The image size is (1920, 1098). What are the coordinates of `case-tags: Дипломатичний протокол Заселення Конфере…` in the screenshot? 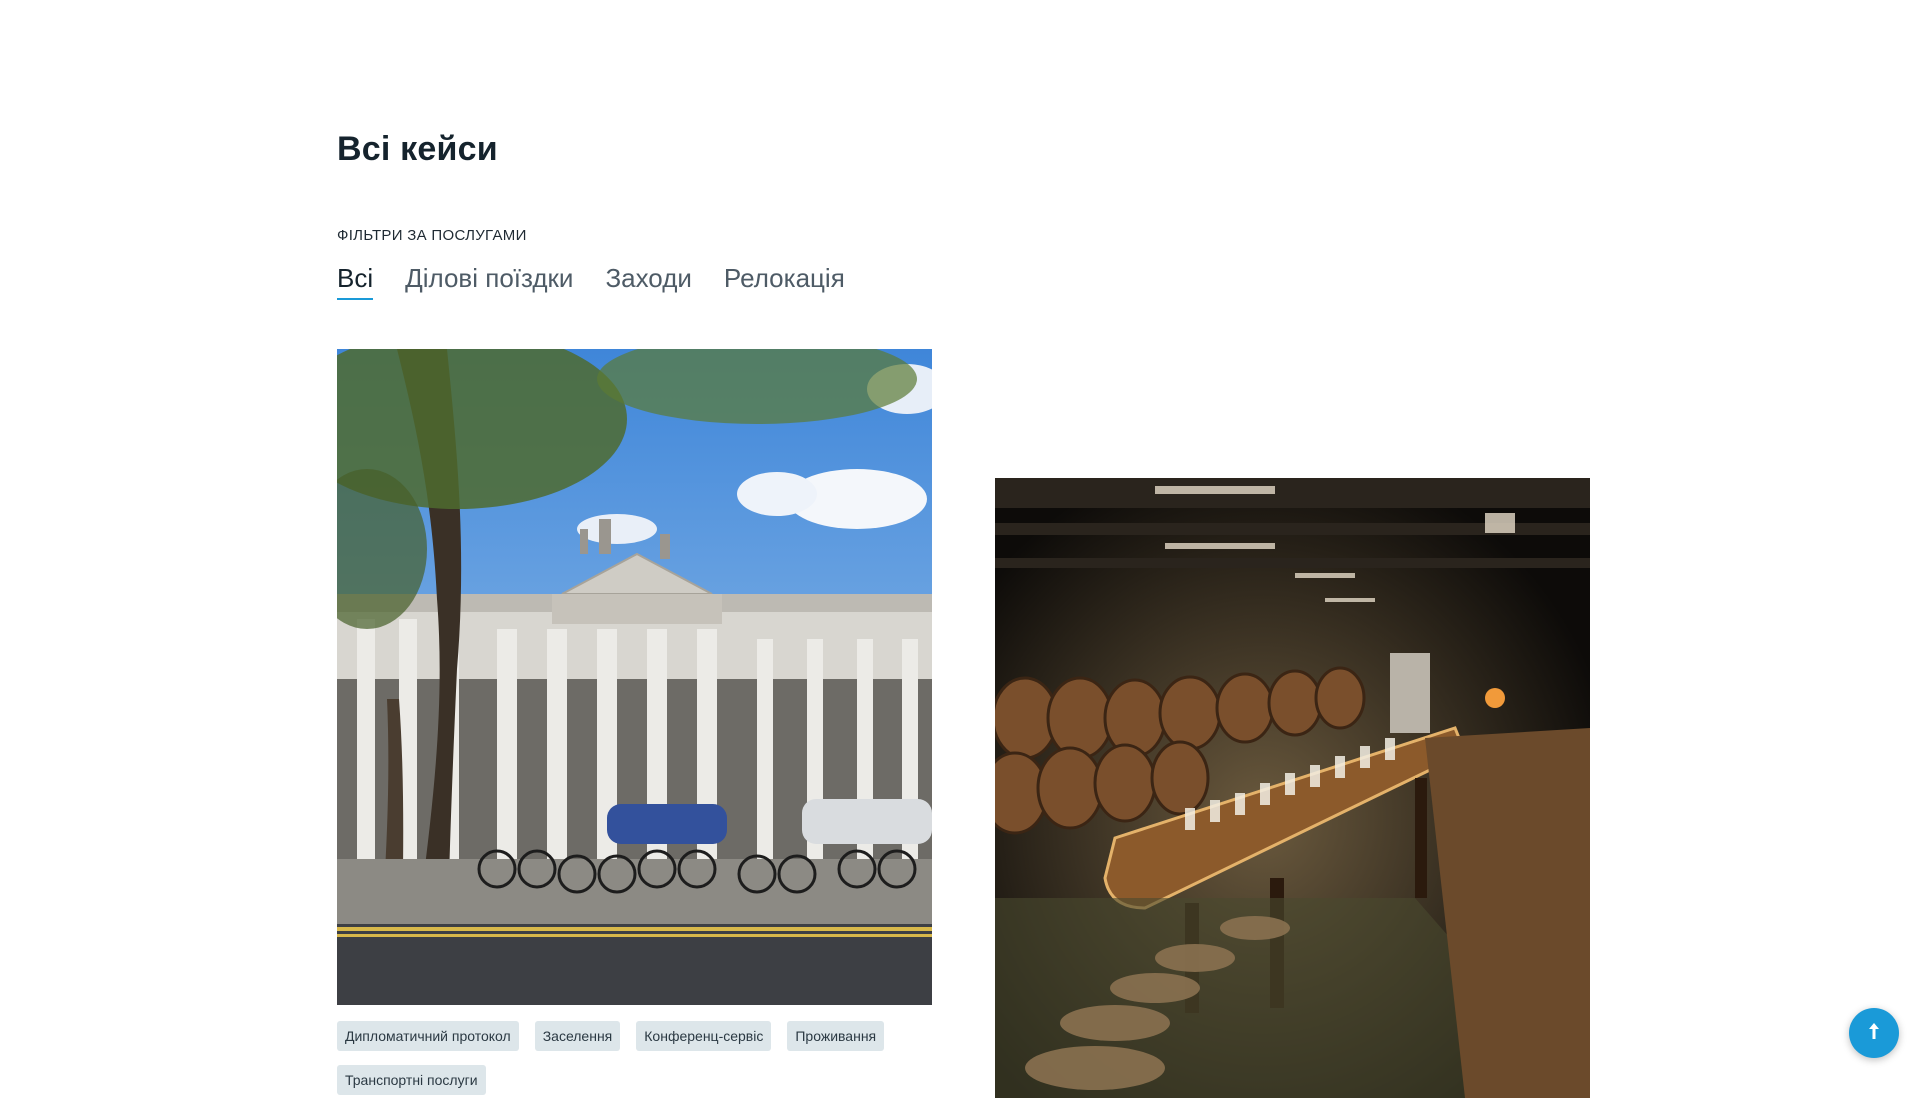 It's located at (634, 1058).